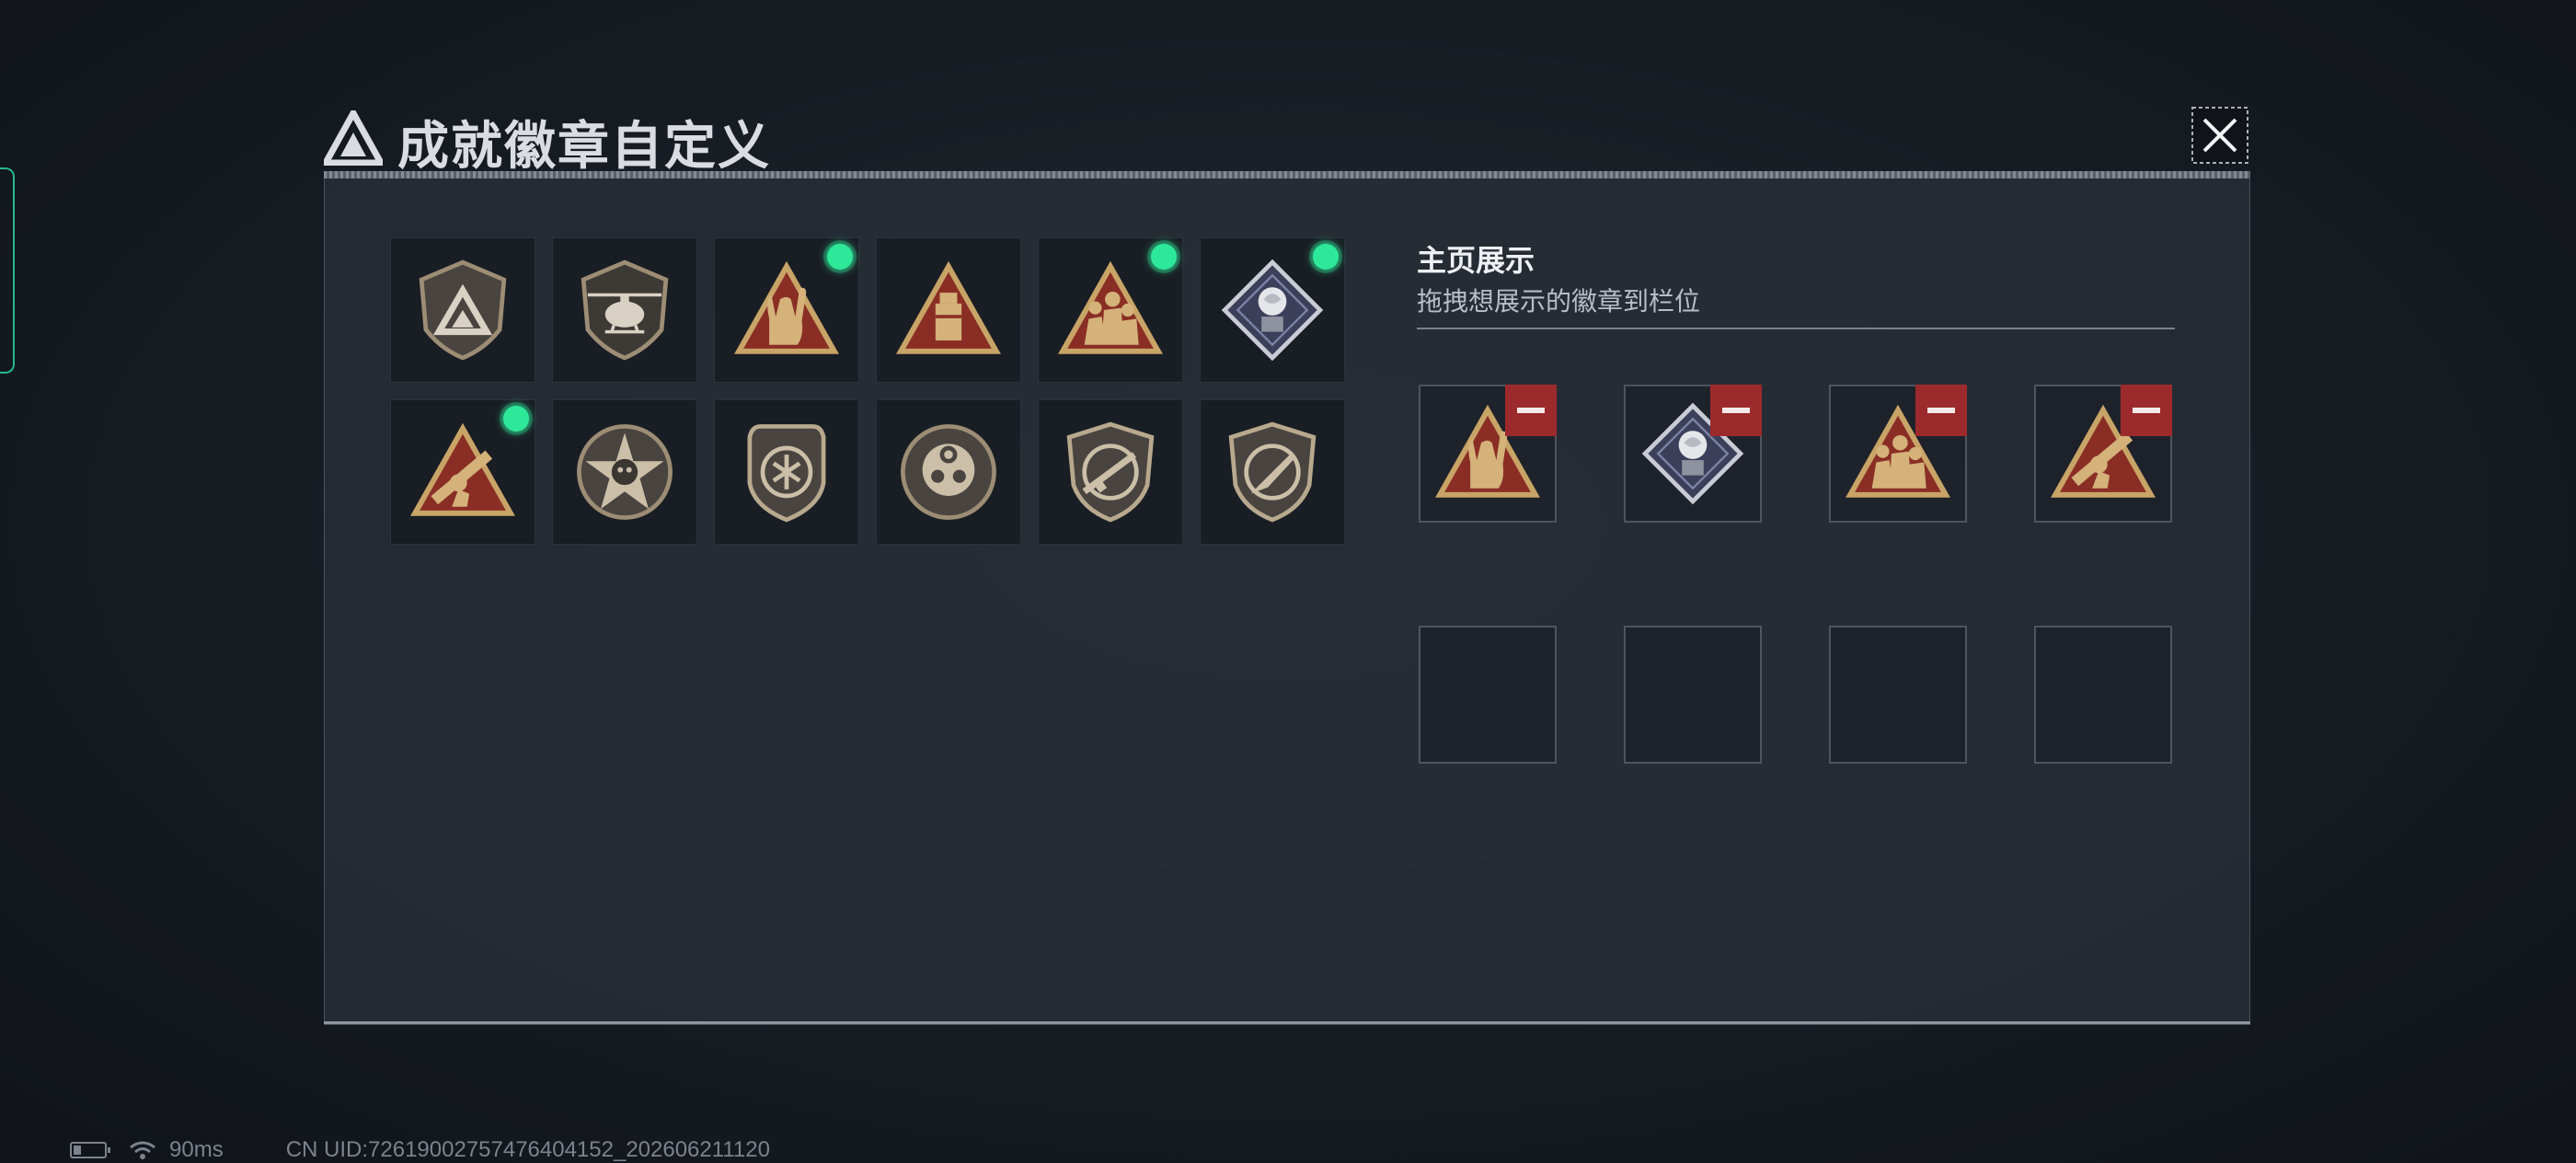 Image resolution: width=2576 pixels, height=1163 pixels. Describe the element at coordinates (462, 469) in the screenshot. I see `rocket-launcher-triangle-badge-icon` at that location.